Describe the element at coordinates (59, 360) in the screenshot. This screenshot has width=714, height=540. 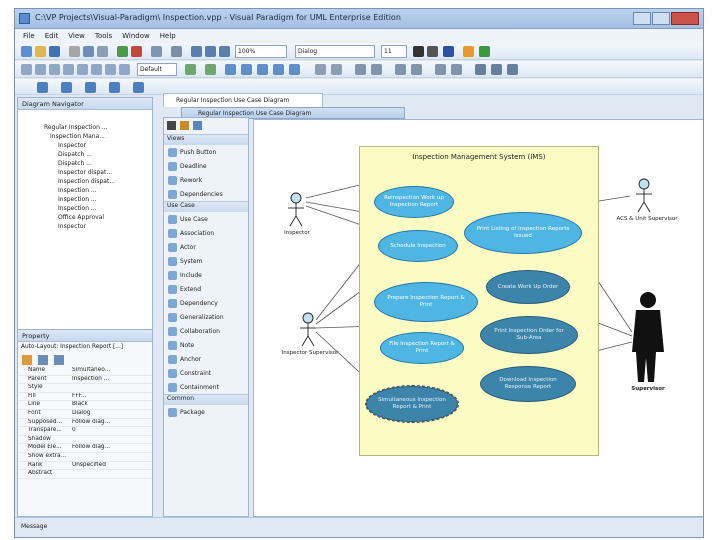
I see `filter-icon` at that location.